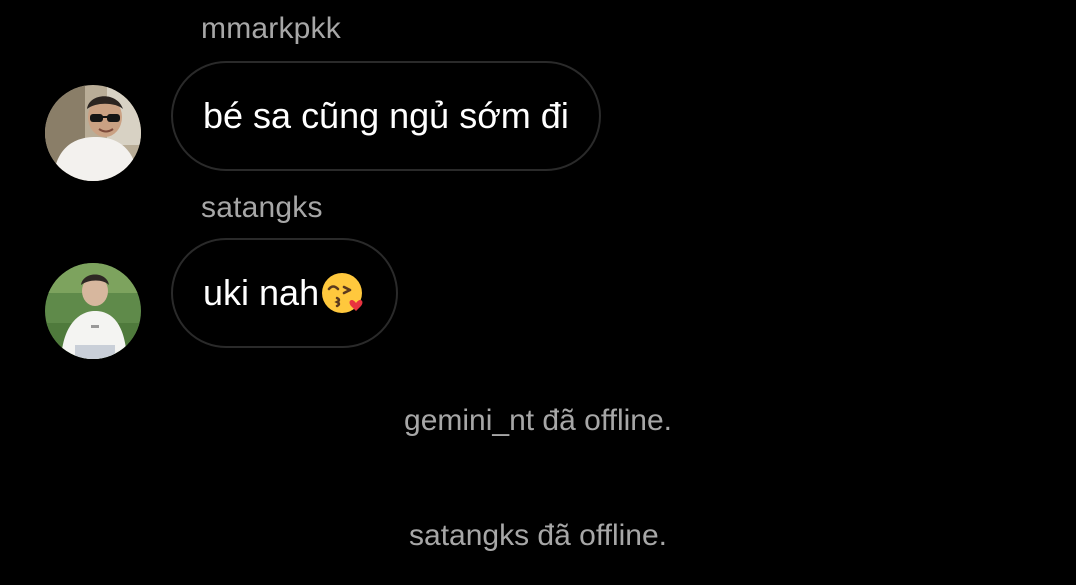 This screenshot has width=1076, height=585. What do you see at coordinates (555, 3) in the screenshot?
I see `cropped-top-content` at bounding box center [555, 3].